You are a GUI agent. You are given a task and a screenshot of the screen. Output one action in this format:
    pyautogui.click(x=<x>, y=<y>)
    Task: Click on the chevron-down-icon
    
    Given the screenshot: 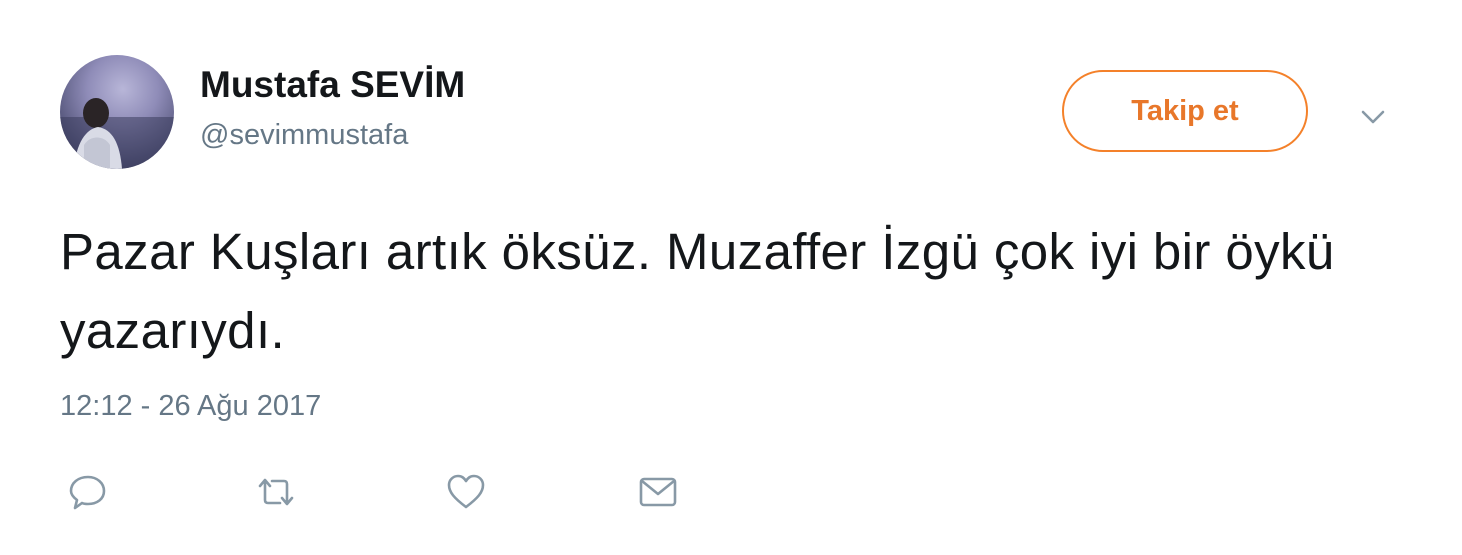 What is the action you would take?
    pyautogui.click(x=1373, y=117)
    